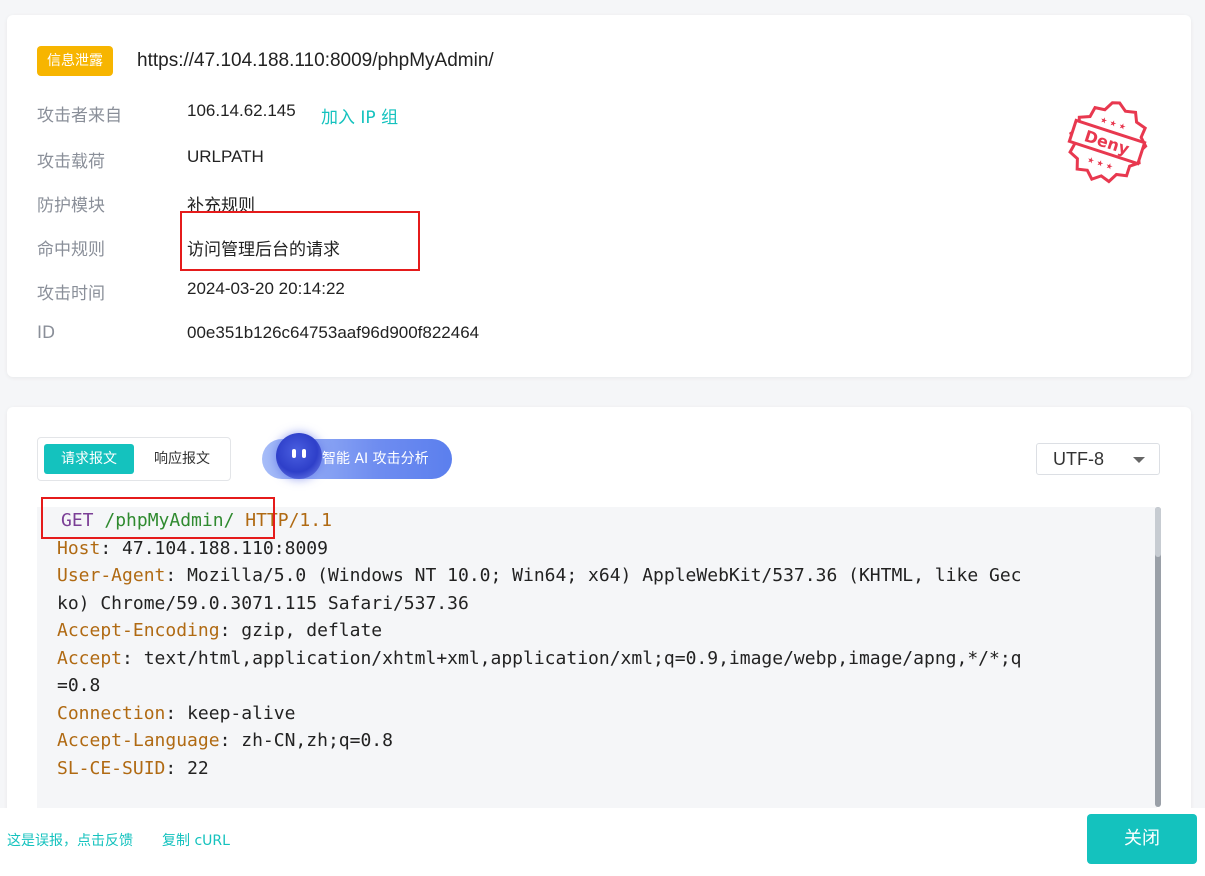  I want to click on highlight-box-request-line, so click(158, 518).